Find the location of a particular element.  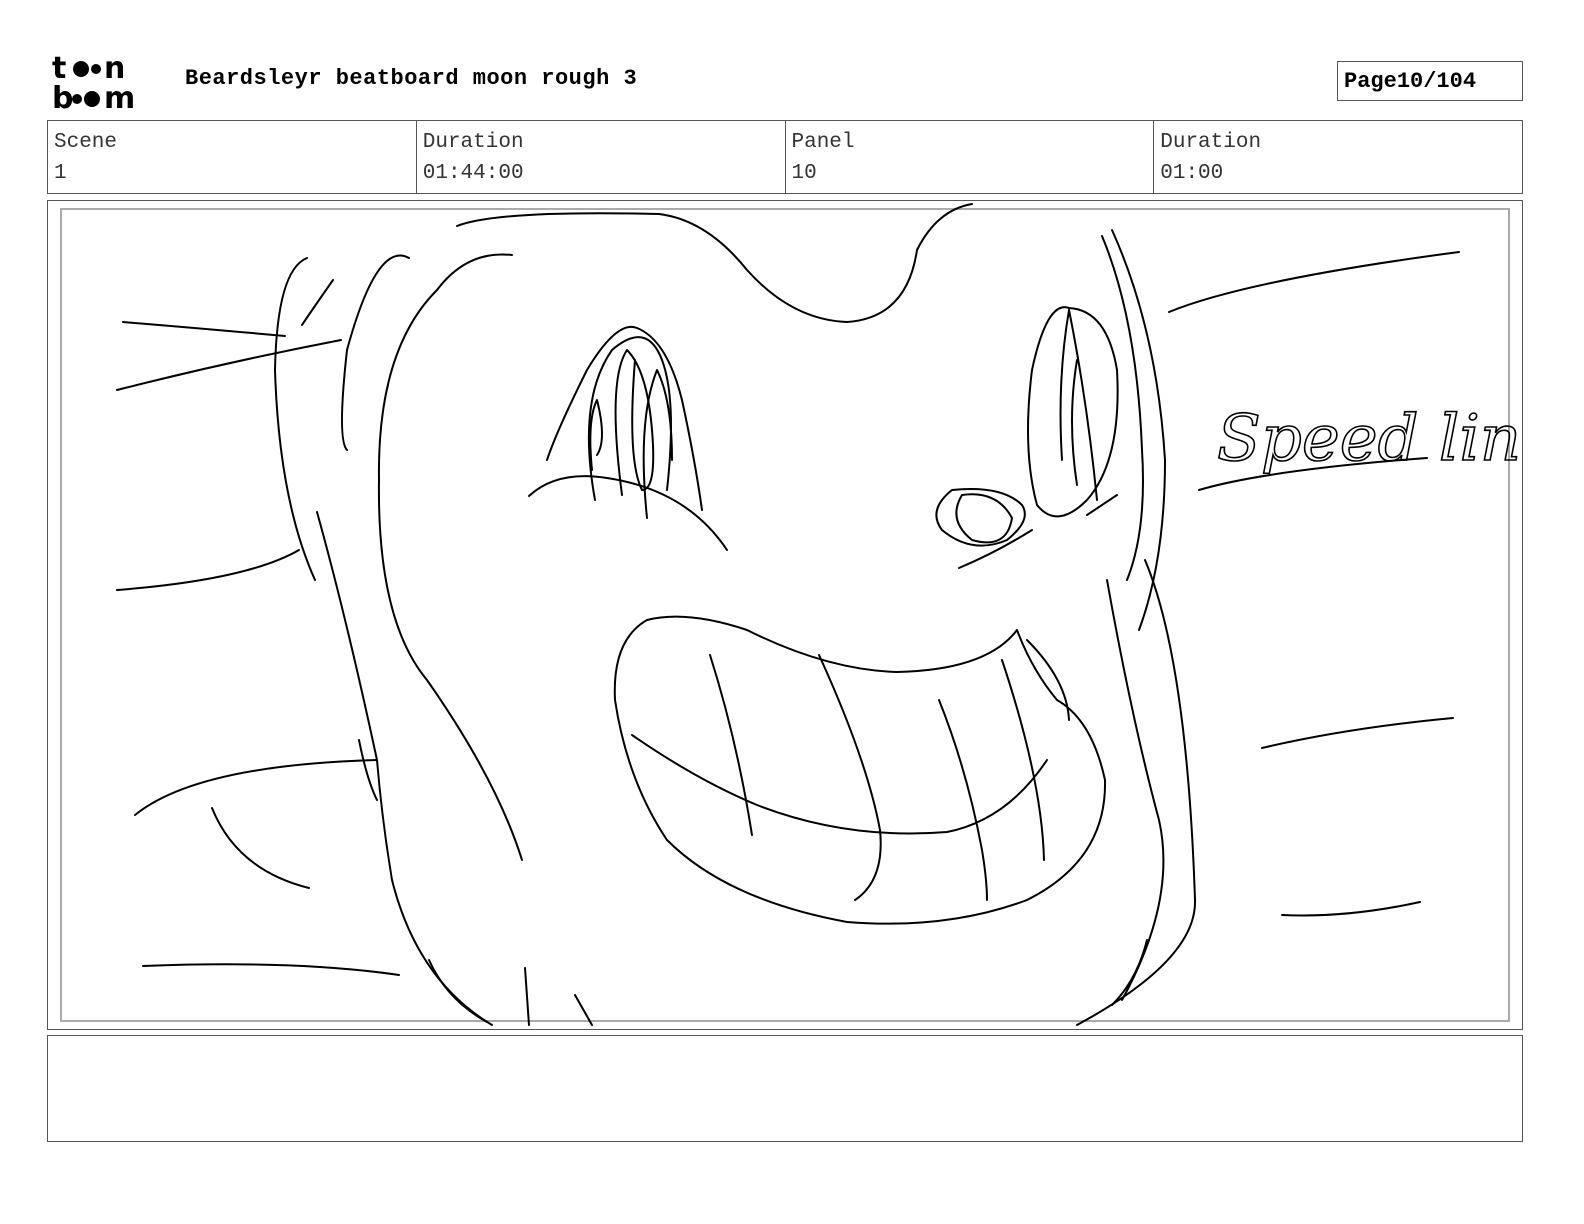

scene-duration-cell: Duration 01:44:00 is located at coordinates (601, 157).